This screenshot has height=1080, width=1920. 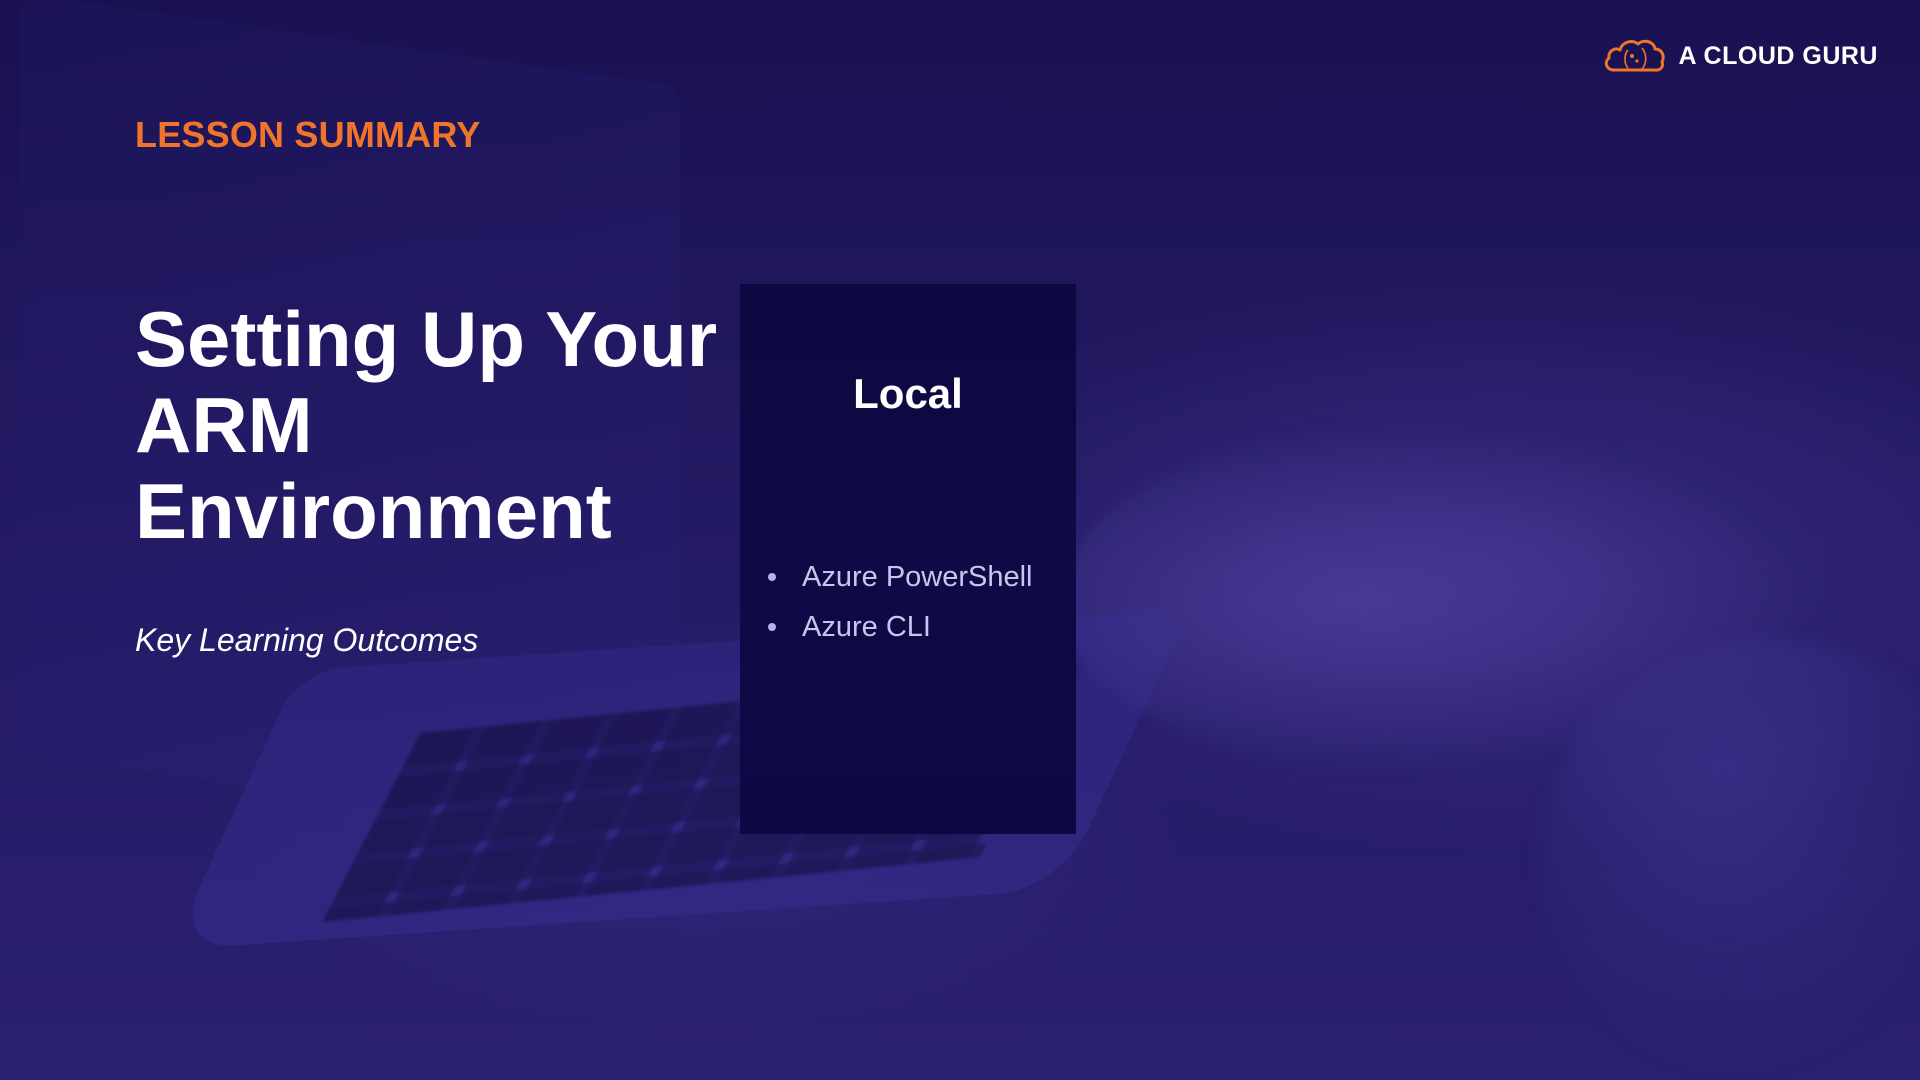 What do you see at coordinates (426, 339) in the screenshot?
I see `slide-title-line: Setting Up Your` at bounding box center [426, 339].